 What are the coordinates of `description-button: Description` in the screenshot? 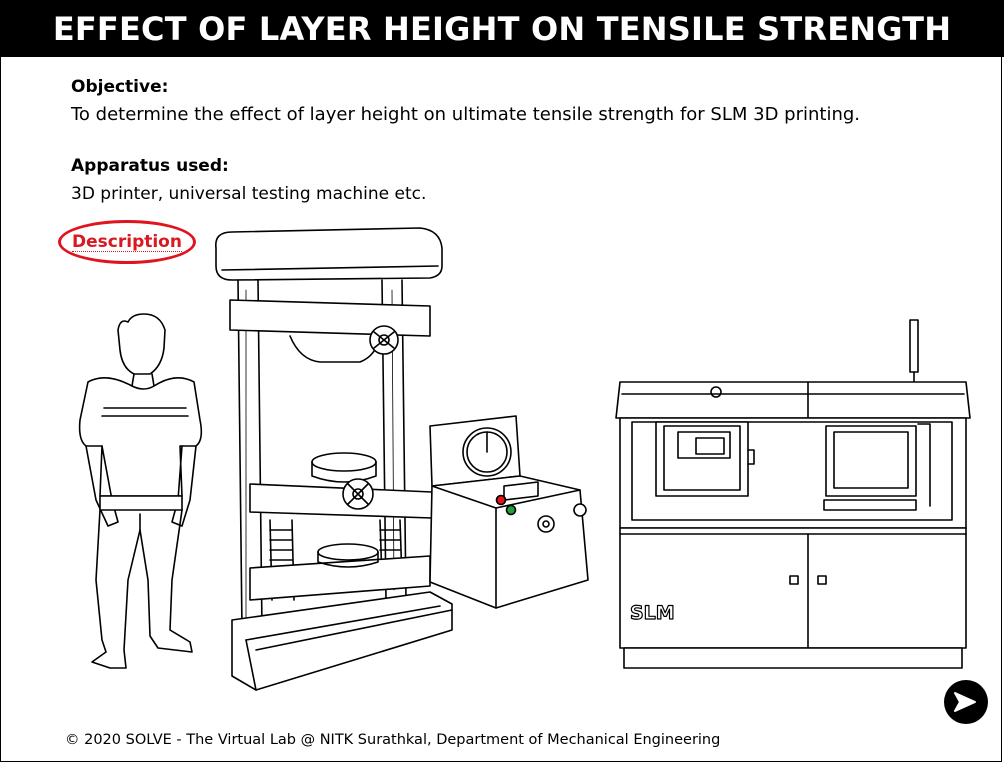 It's located at (127, 242).